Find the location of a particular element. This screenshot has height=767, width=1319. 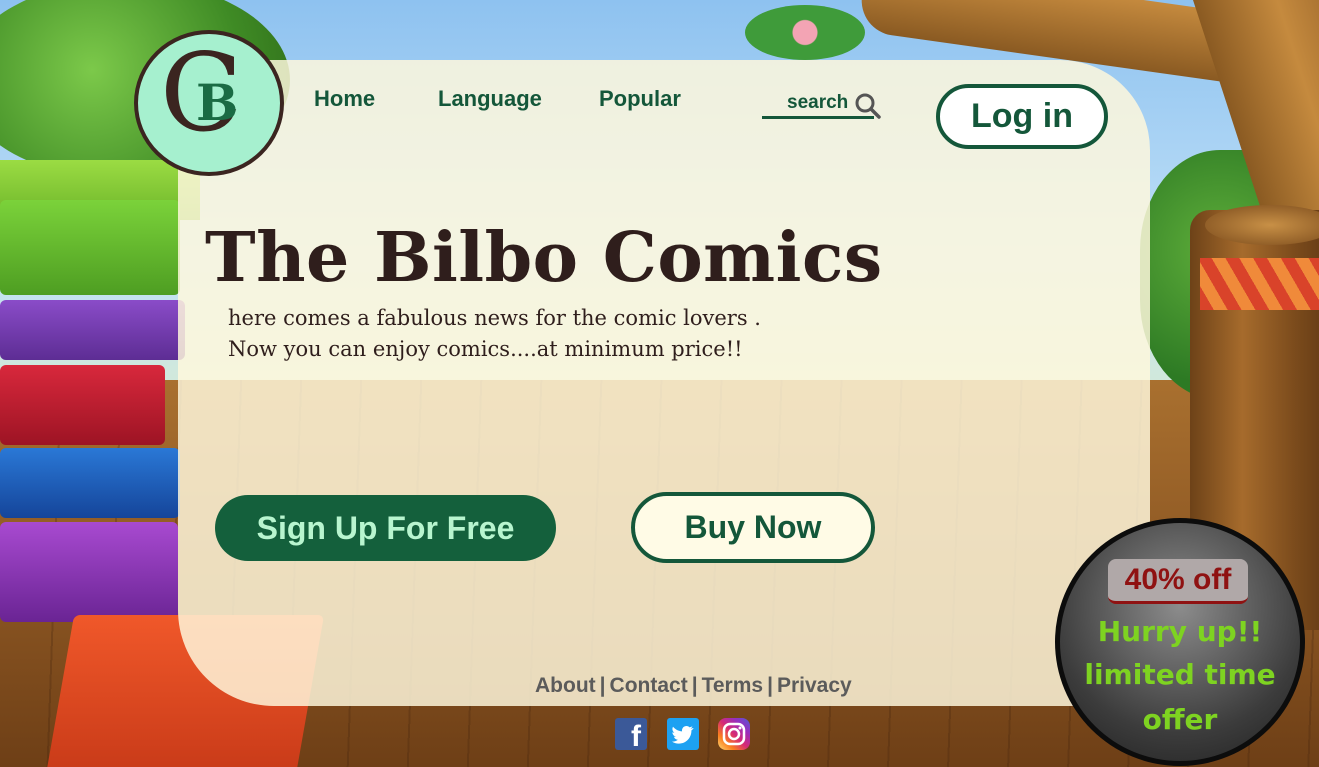

book-blue is located at coordinates (90, 483).